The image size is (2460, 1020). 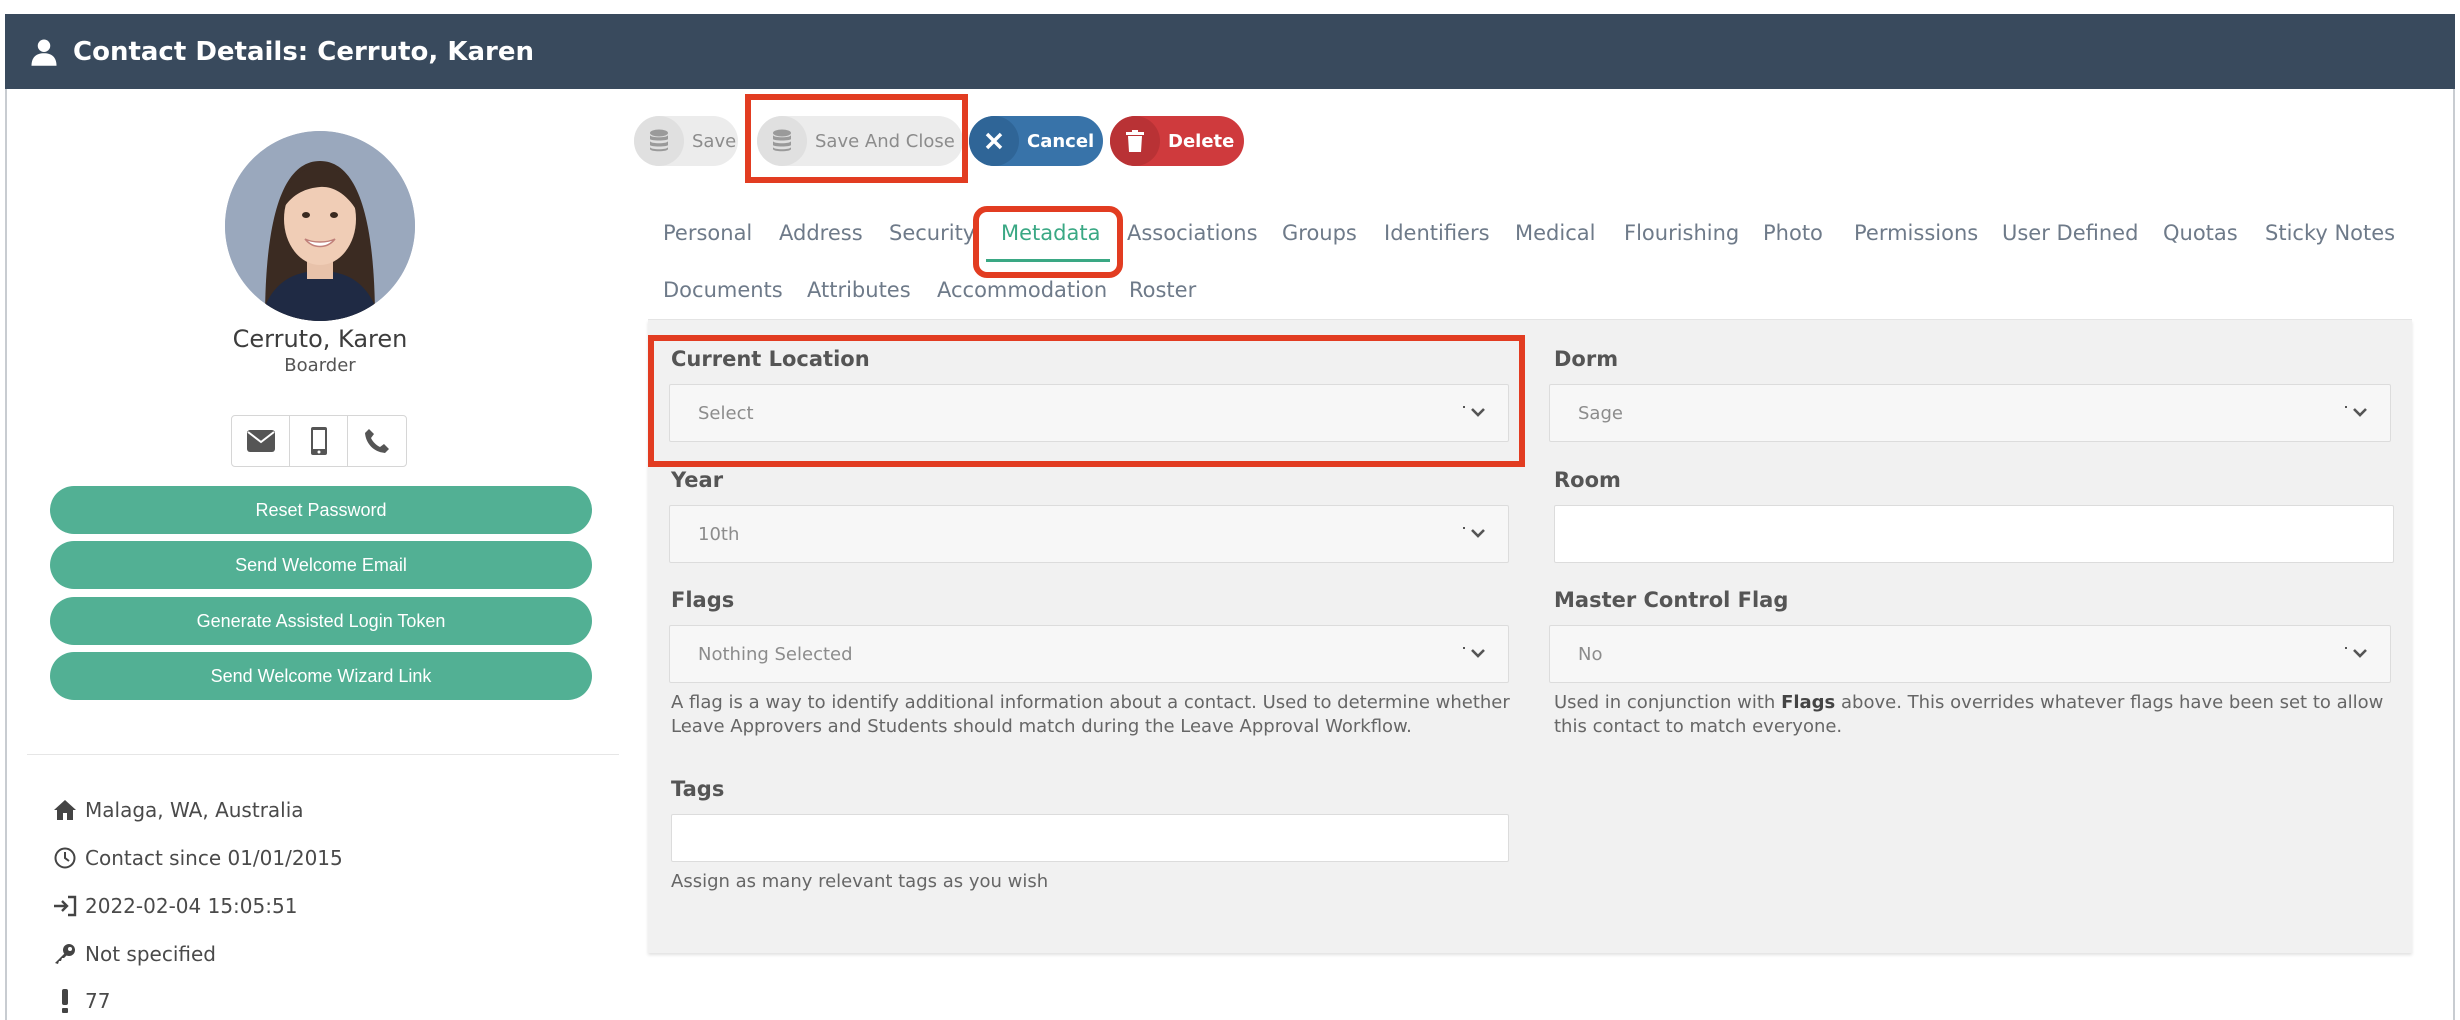 I want to click on year-label: Year, so click(x=697, y=480).